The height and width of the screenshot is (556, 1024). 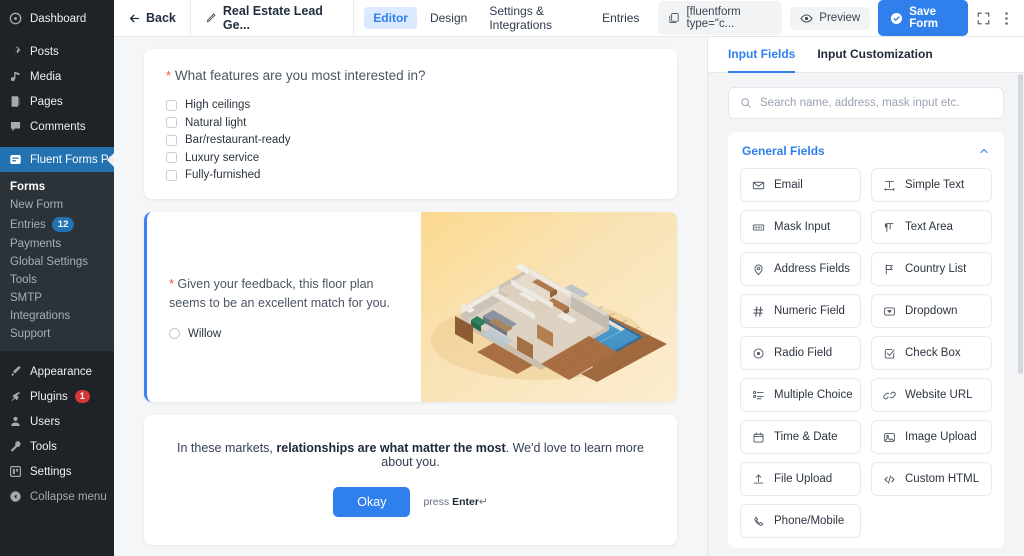 What do you see at coordinates (448, 18) in the screenshot?
I see `tab-design: Design` at bounding box center [448, 18].